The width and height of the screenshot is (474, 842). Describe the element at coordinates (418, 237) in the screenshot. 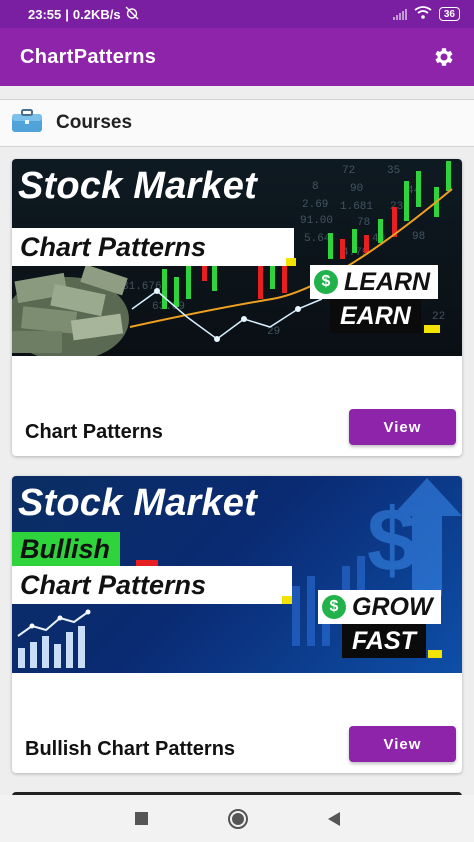

I see `ticker-number: 98` at that location.